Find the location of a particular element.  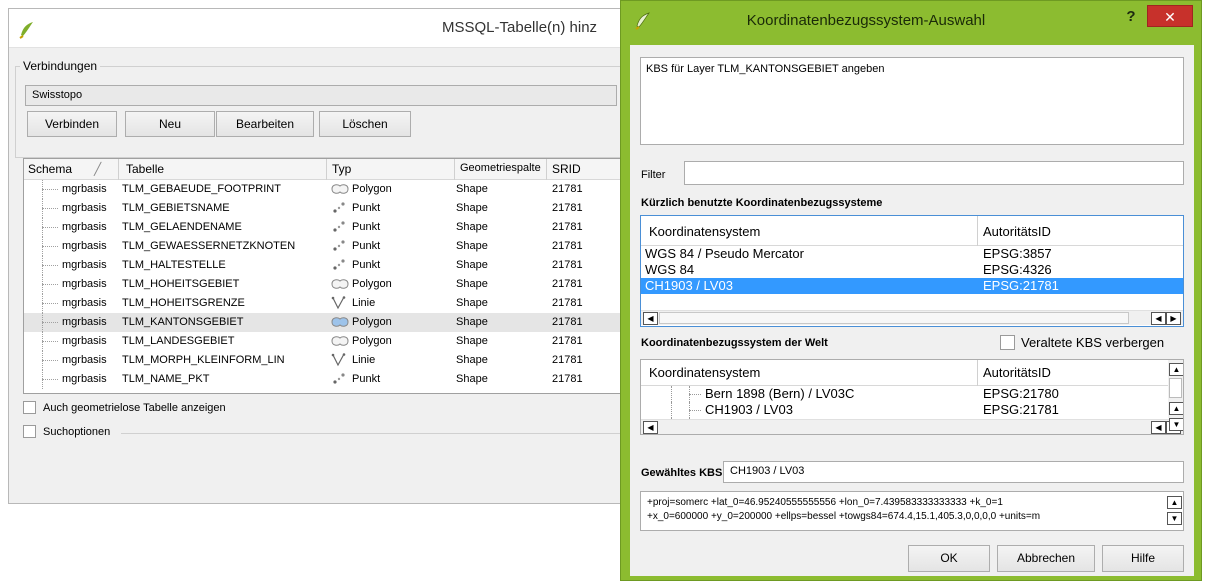

help-question-icon: ? is located at coordinates (1131, 17).